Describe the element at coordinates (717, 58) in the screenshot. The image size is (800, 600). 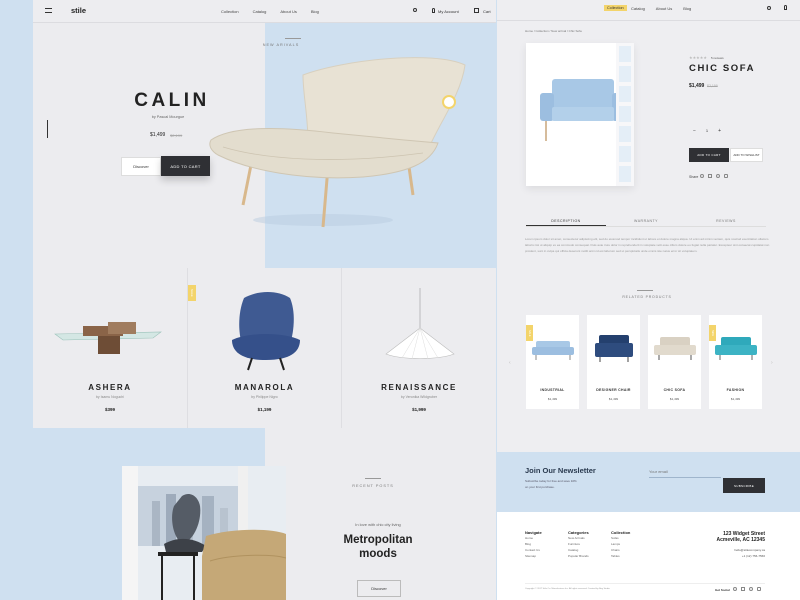
I see `review-count: 5 reviews` at that location.